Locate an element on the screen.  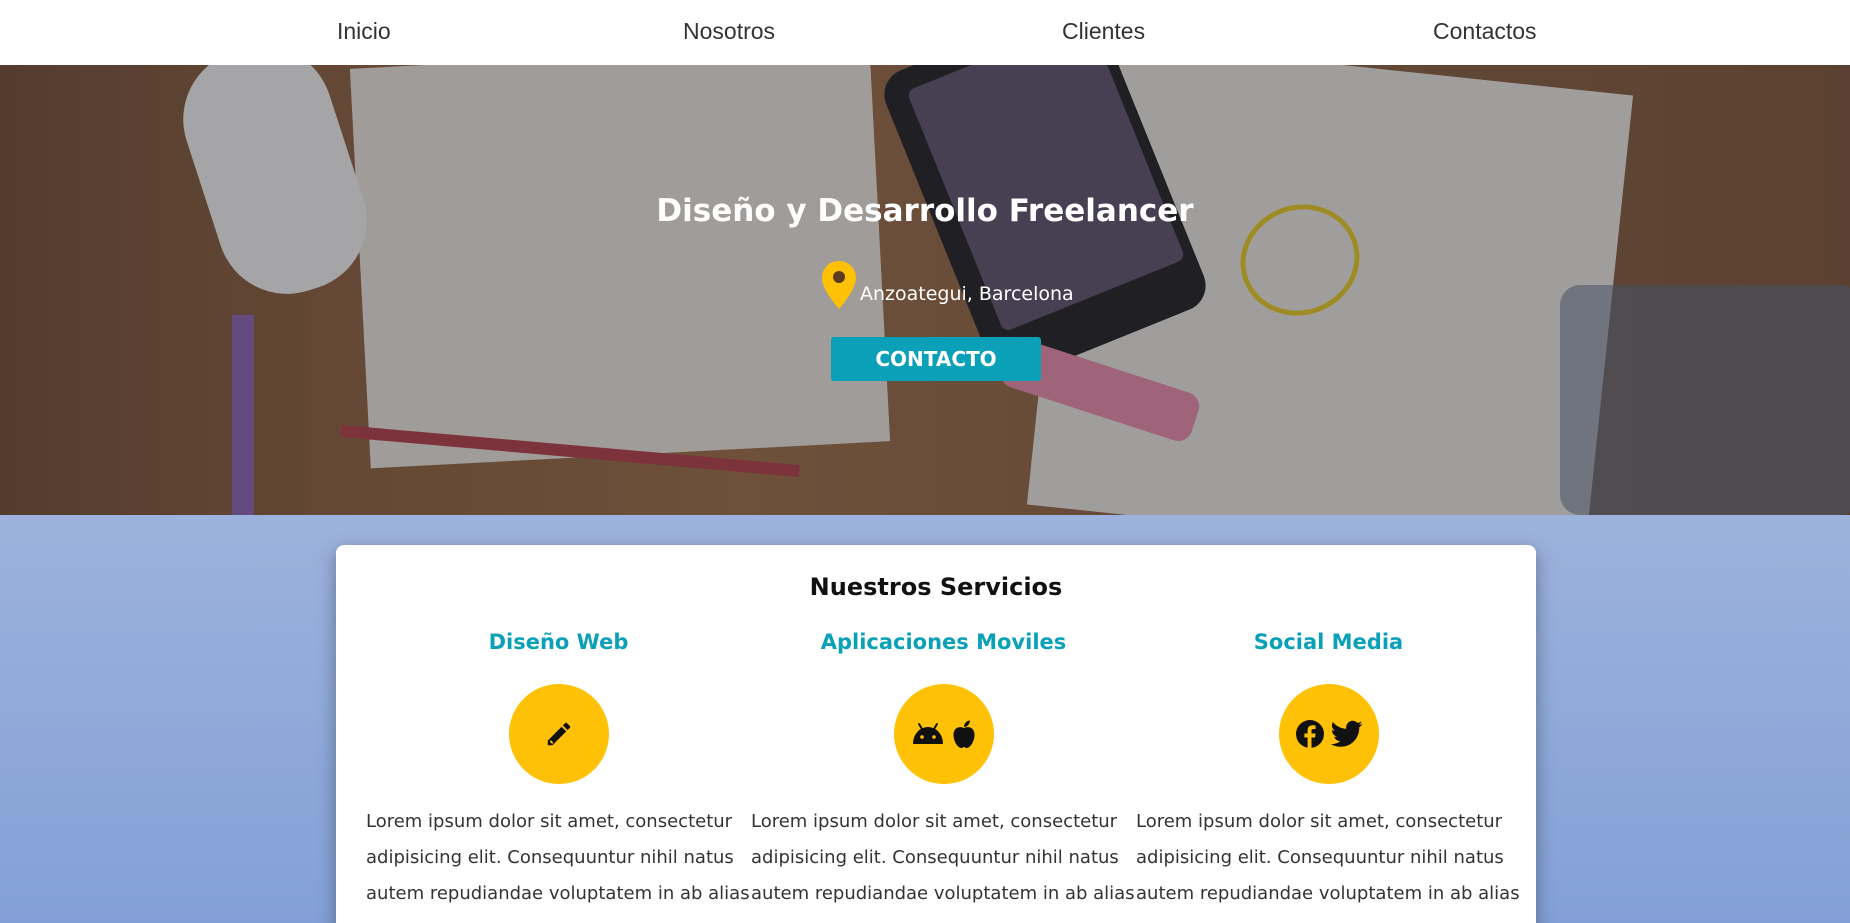
facebook-icon is located at coordinates (1310, 734).